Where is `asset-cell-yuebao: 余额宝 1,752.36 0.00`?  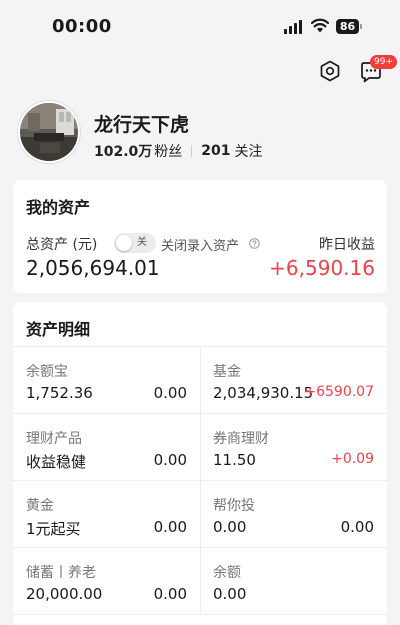
asset-cell-yuebao: 余额宝 1,752.36 0.00 is located at coordinates (106, 380).